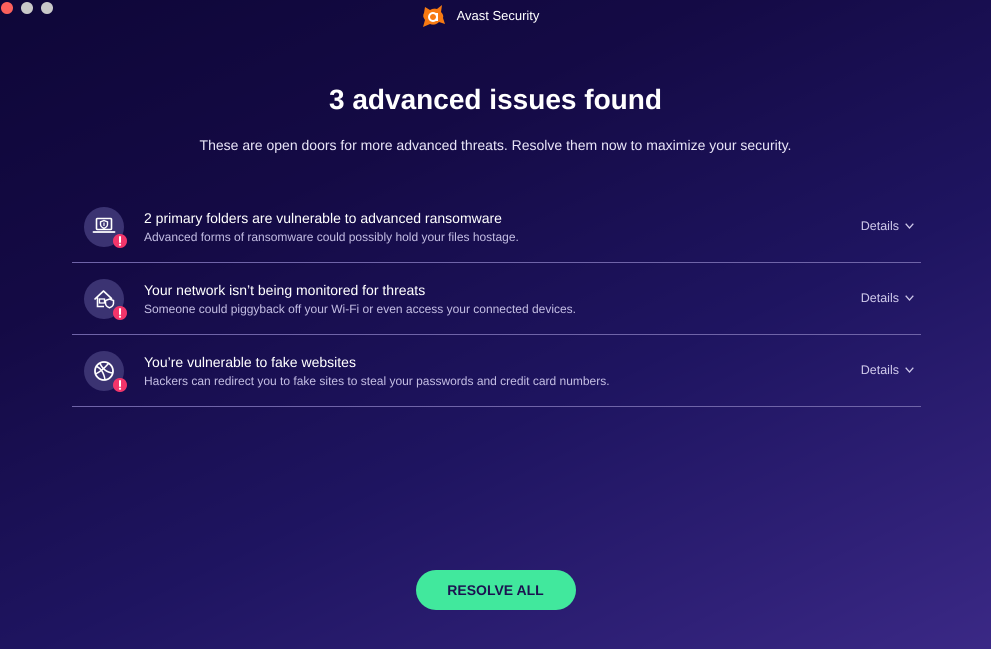 The width and height of the screenshot is (991, 649). I want to click on page-heading: 3 advanced issues found, so click(495, 100).